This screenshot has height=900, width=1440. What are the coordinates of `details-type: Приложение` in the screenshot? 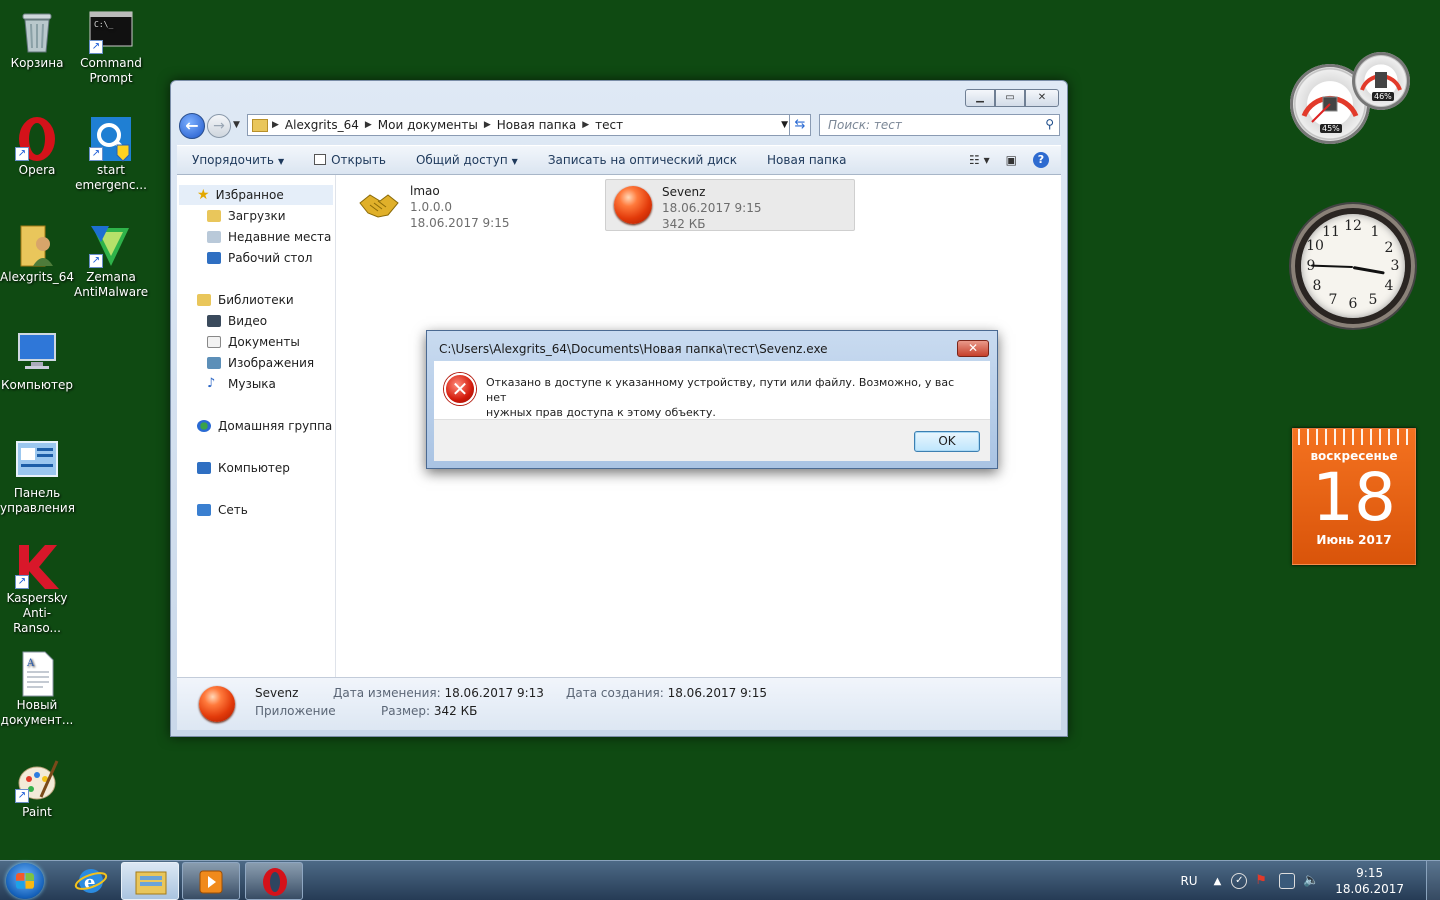 It's located at (295, 711).